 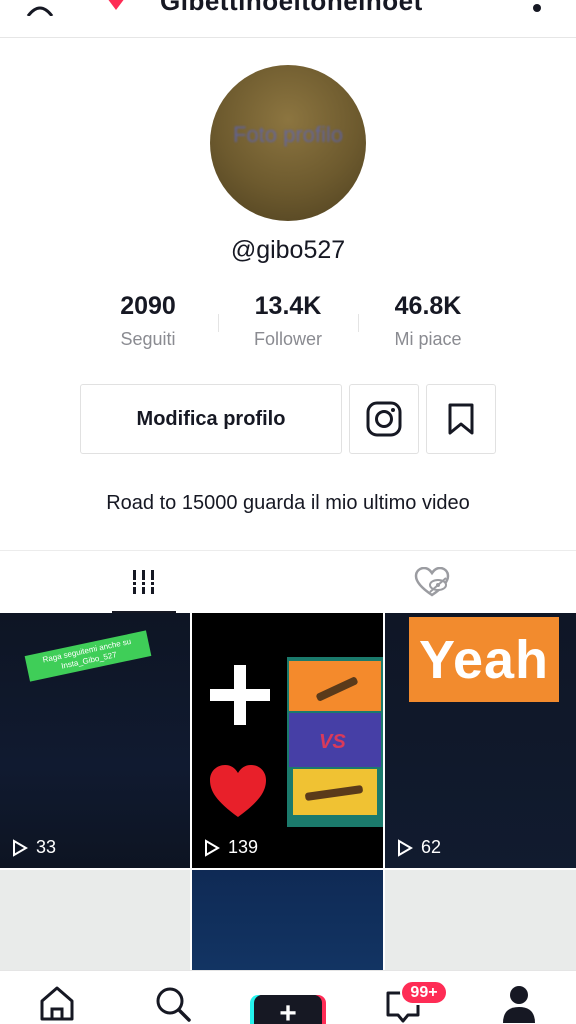 I want to click on collage-middle: VS, so click(x=335, y=740).